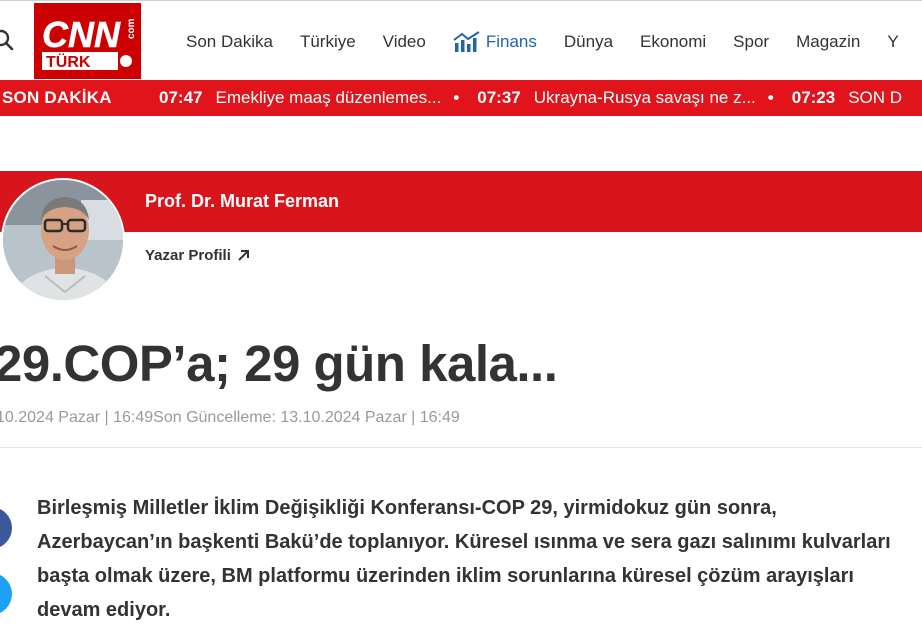  Describe the element at coordinates (131, 28) in the screenshot. I see `svg-text: com` at that location.